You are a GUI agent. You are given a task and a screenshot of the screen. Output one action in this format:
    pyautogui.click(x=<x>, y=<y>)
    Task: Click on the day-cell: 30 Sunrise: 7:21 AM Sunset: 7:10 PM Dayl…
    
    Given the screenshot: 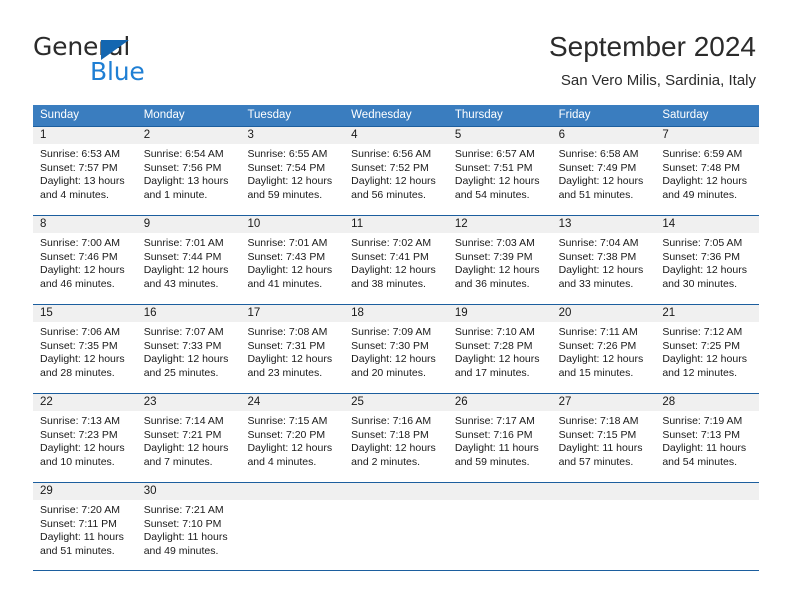 What is the action you would take?
    pyautogui.click(x=188, y=526)
    